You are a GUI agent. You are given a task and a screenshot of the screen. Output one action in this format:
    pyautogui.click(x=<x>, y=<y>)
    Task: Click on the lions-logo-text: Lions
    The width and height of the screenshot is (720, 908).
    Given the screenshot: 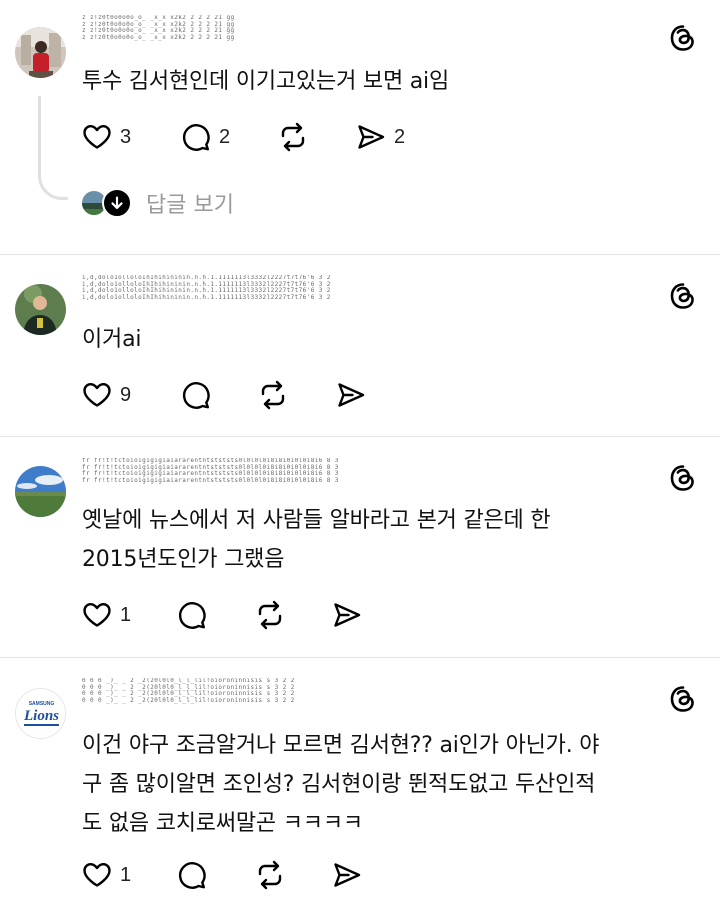 What is the action you would take?
    pyautogui.click(x=41, y=716)
    